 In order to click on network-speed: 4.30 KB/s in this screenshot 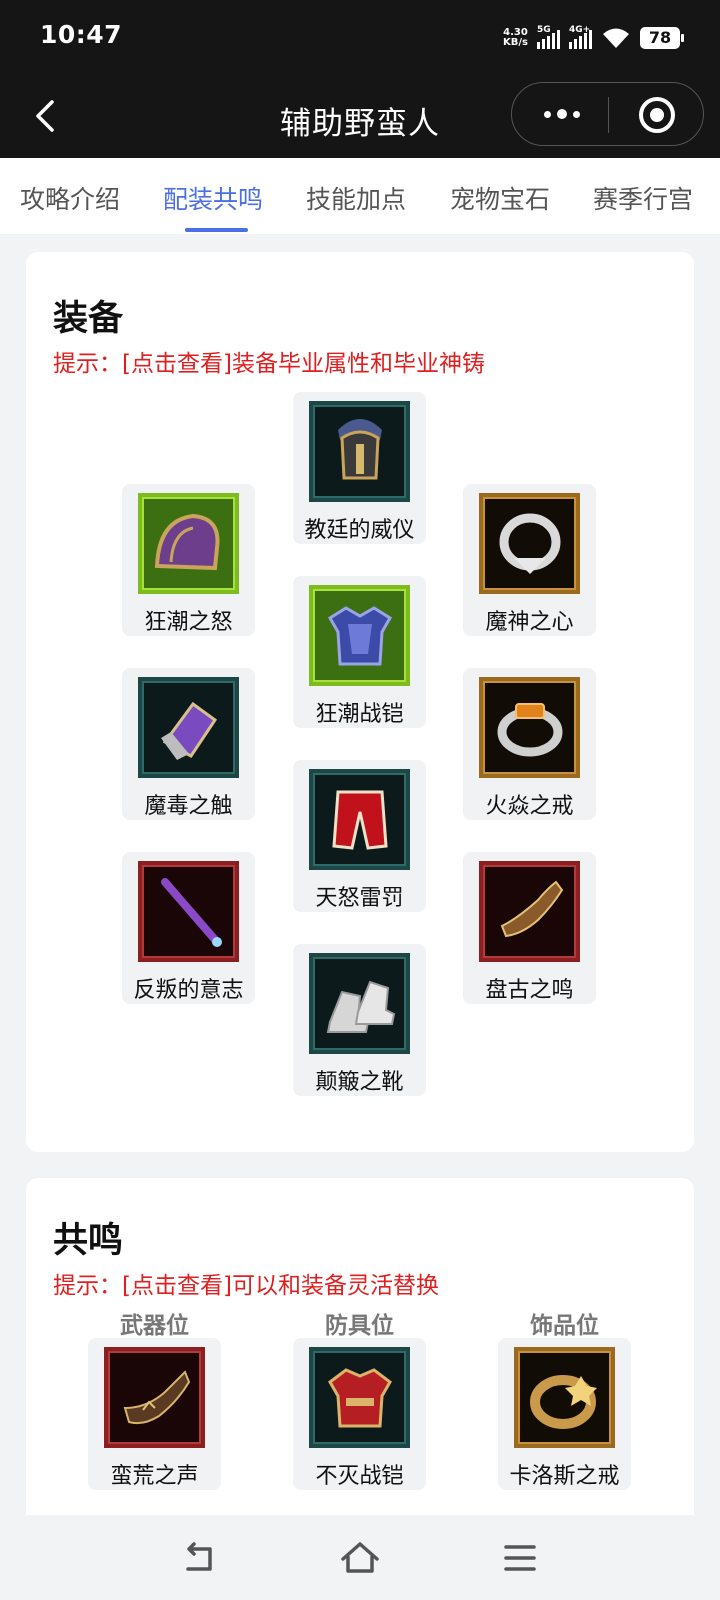, I will do `click(515, 37)`.